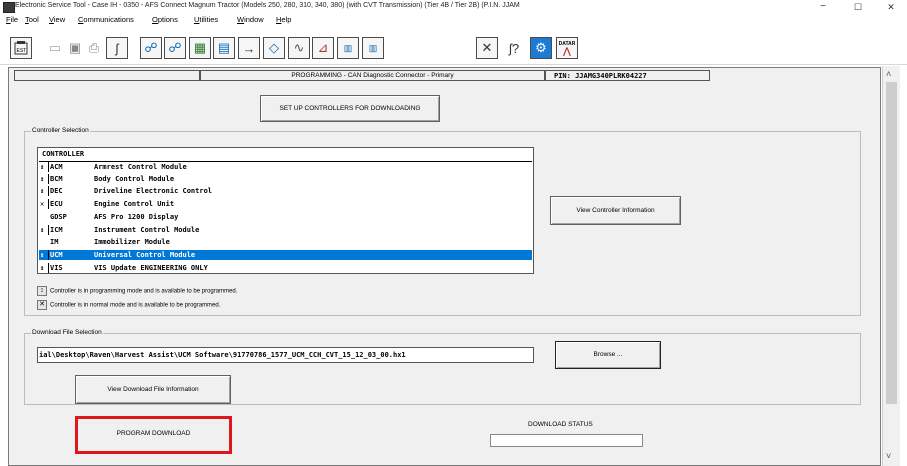 The image size is (907, 466). Describe the element at coordinates (627, 75) in the screenshot. I see `pin-display: PIN: JJAMG340PLRK04227` at that location.